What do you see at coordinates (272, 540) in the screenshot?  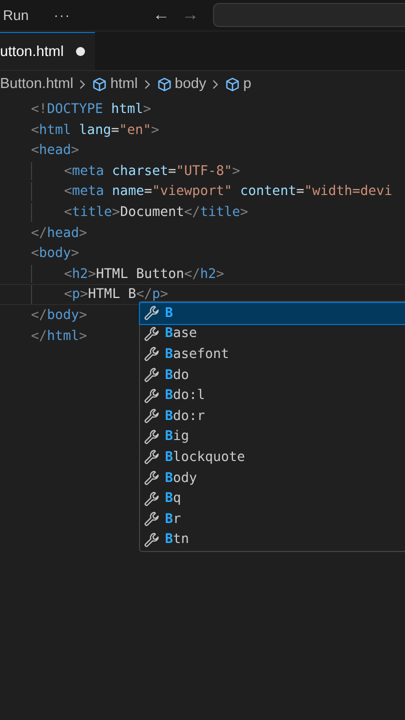 I see `suggestion-item: Btn` at bounding box center [272, 540].